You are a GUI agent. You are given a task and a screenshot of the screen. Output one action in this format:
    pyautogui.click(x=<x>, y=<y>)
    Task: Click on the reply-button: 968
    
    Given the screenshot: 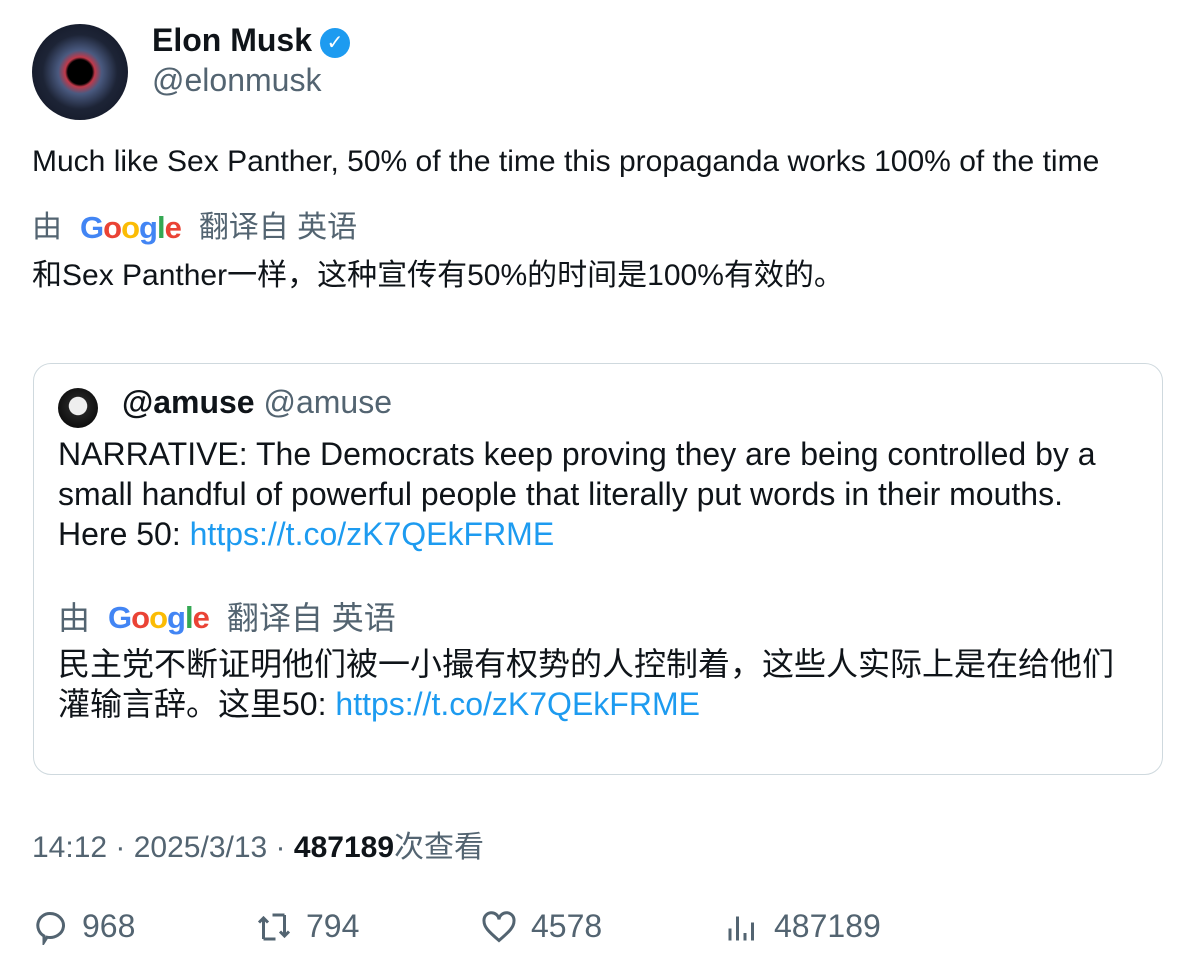 What is the action you would take?
    pyautogui.click(x=83, y=926)
    